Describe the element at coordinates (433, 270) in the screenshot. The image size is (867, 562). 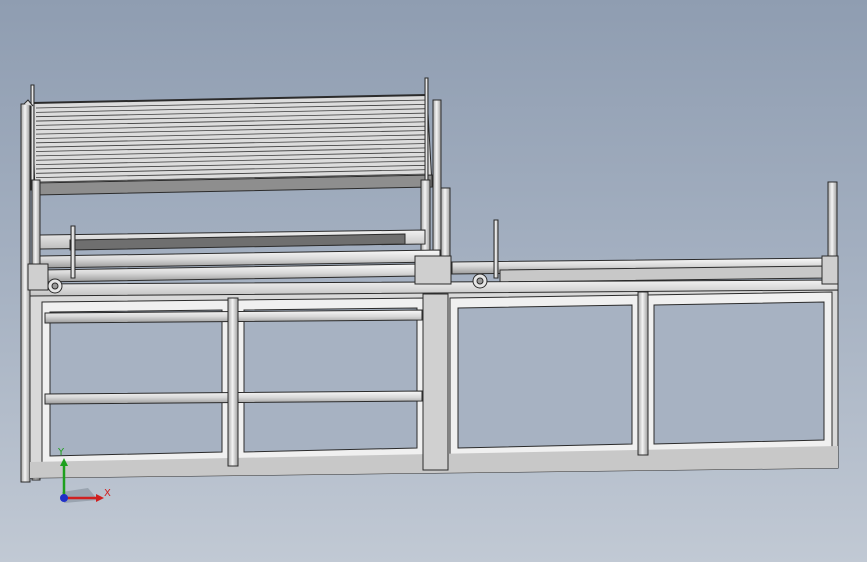
I see `center-bracket` at that location.